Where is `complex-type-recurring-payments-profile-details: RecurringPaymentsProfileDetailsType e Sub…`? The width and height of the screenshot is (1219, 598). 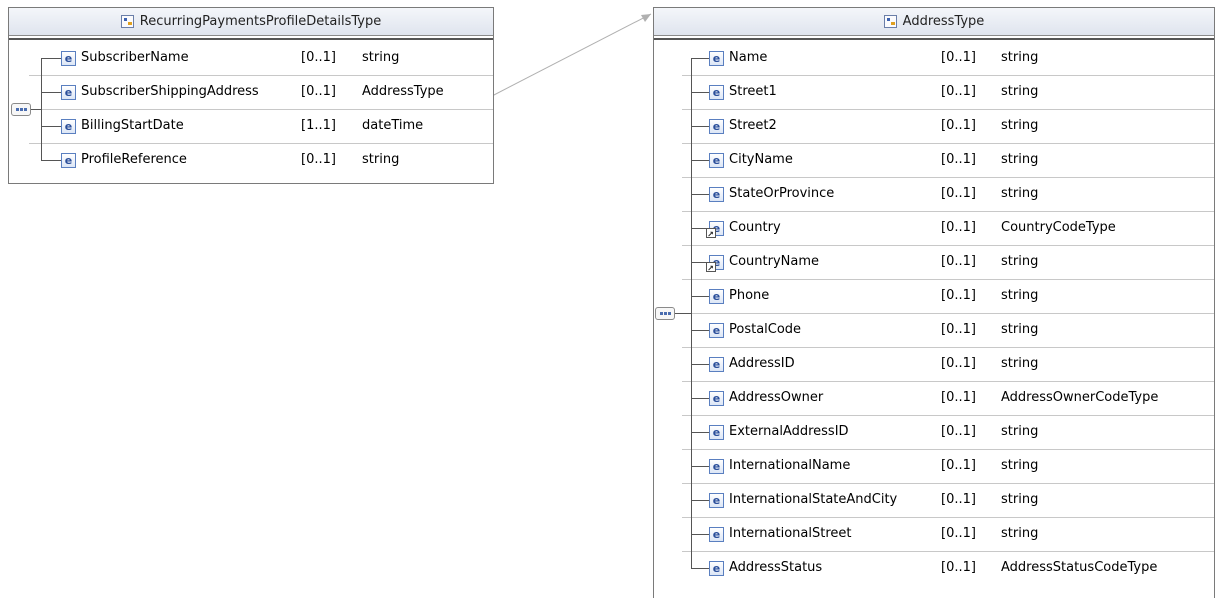
complex-type-recurring-payments-profile-details: RecurringPaymentsProfileDetailsType e Sub… is located at coordinates (251, 95).